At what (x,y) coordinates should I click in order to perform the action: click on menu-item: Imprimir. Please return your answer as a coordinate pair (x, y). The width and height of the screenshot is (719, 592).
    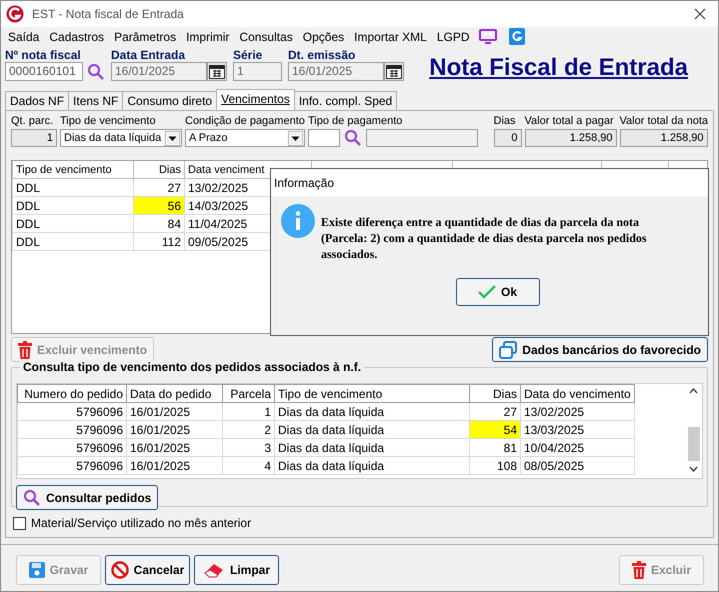
    Looking at the image, I should click on (209, 37).